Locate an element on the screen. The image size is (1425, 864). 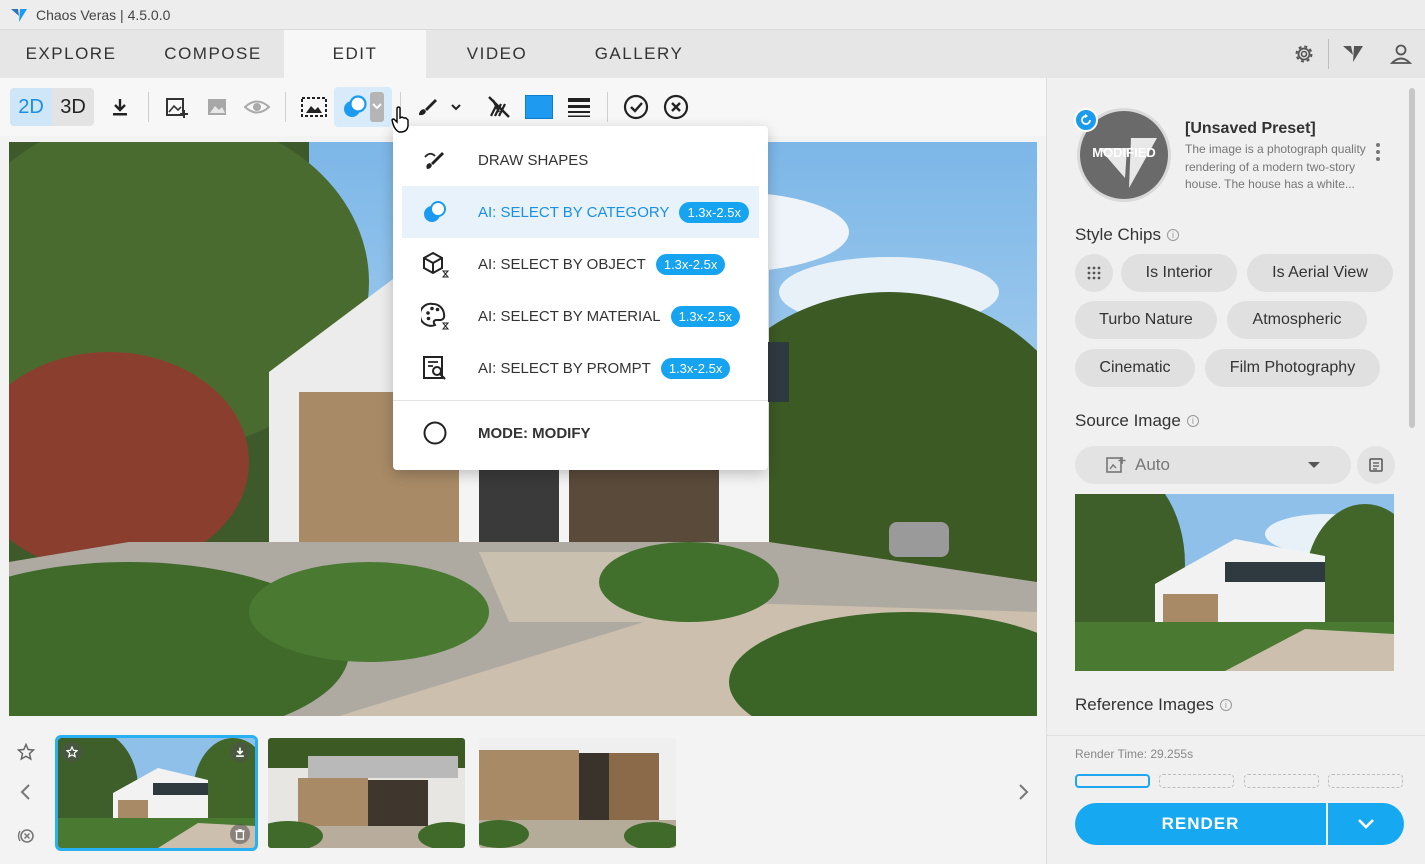
menu-item-label: AI: SELECT BY MATERIAL is located at coordinates (569, 316).